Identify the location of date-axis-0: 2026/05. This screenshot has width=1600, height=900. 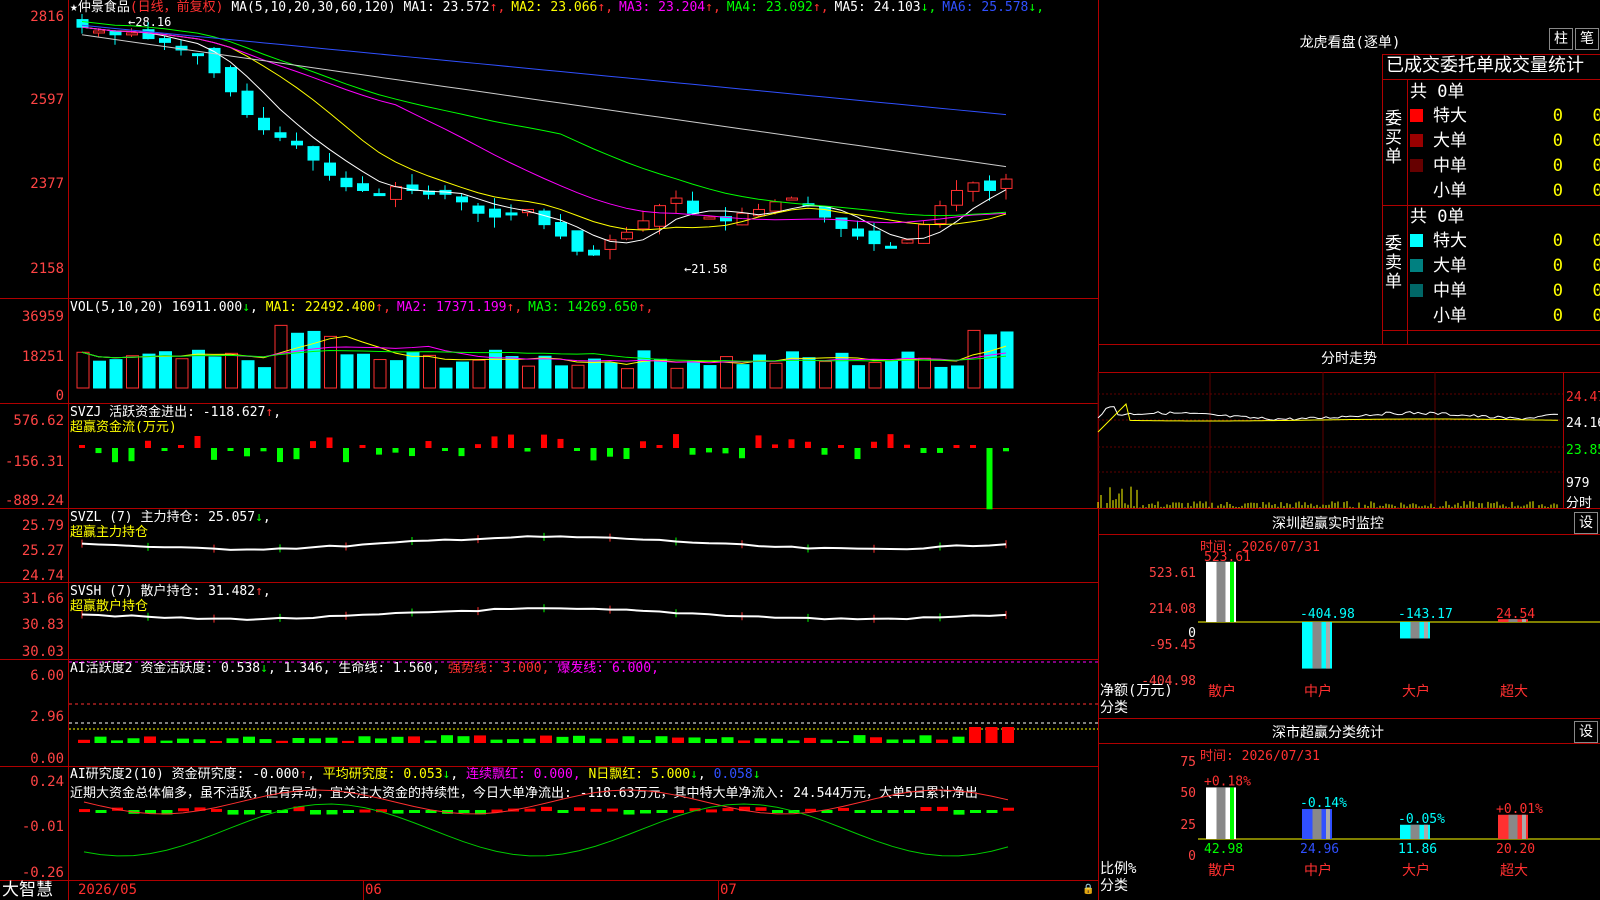
(108, 890).